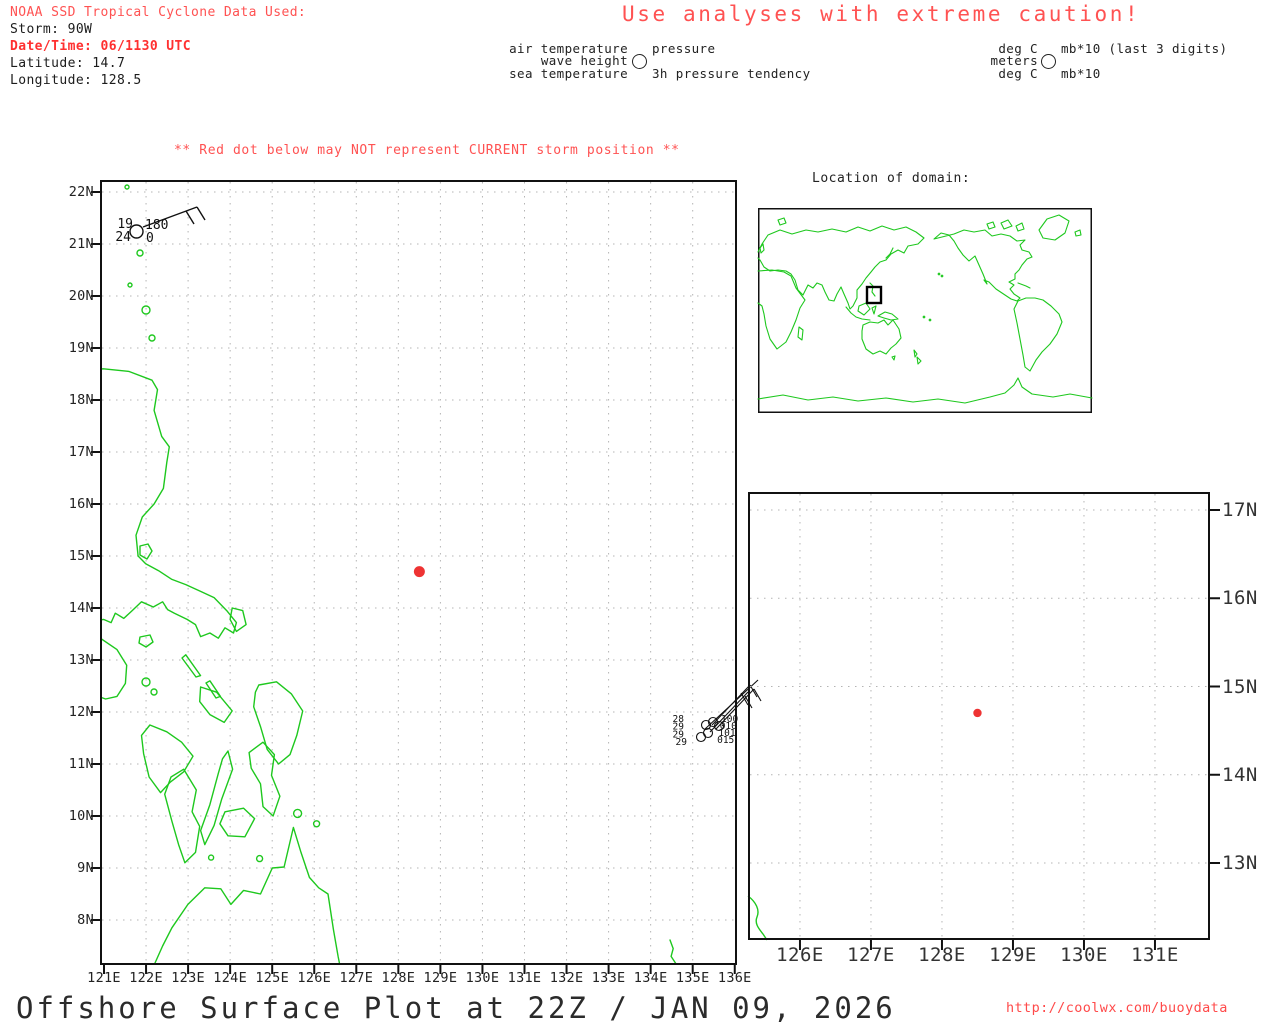 This screenshot has width=1280, height=1024. What do you see at coordinates (123, 237) in the screenshot?
I see `svg-text: 24` at bounding box center [123, 237].